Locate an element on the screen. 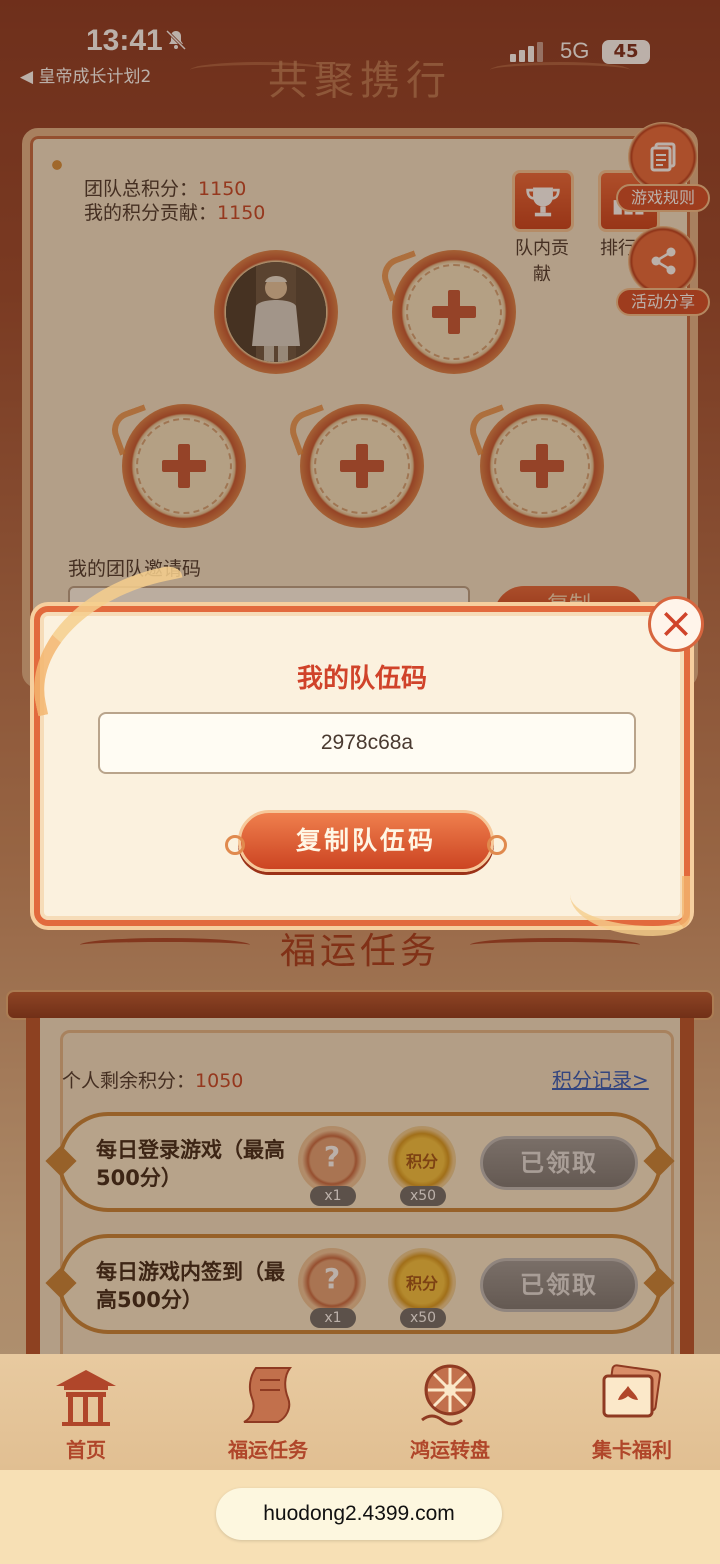 Image resolution: width=720 pixels, height=1564 pixels. copy-team-code-button: 复制队伍码 is located at coordinates (366, 841).